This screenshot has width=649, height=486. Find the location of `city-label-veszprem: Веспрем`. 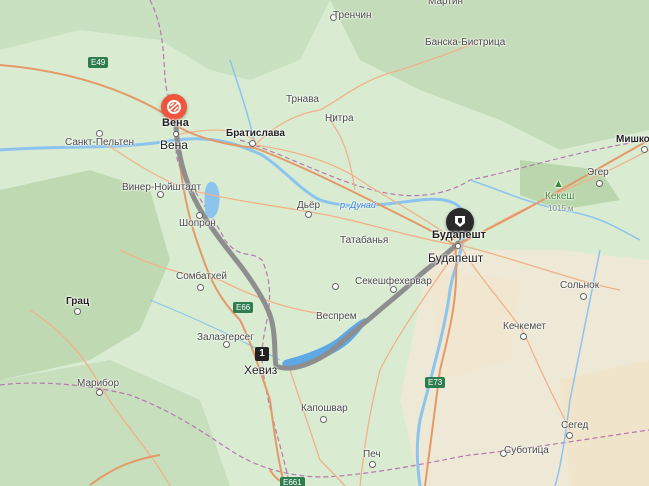

city-label-veszprem: Веспрем is located at coordinates (336, 317).